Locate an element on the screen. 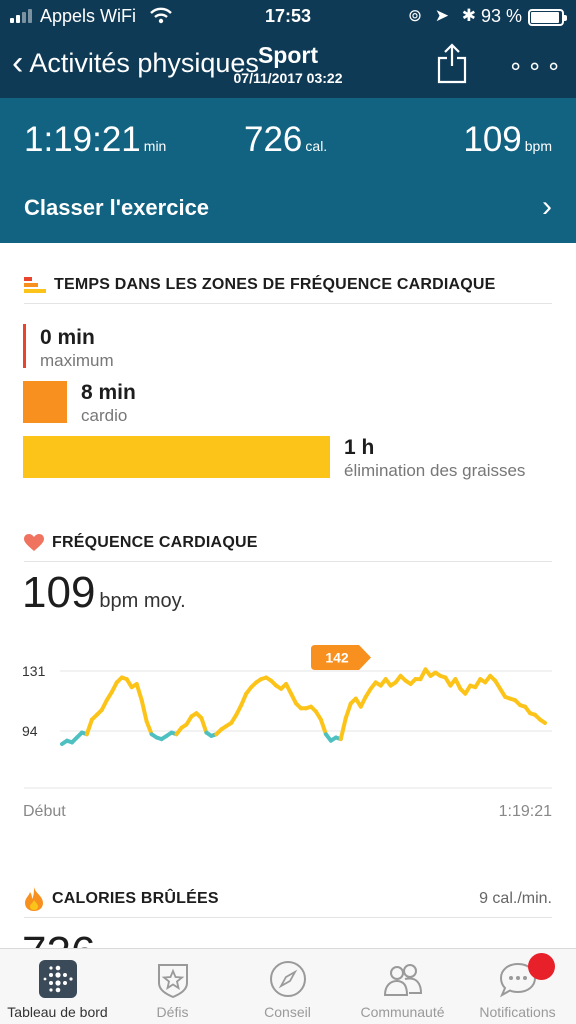 The image size is (576, 1024). zone-bar-cardio is located at coordinates (45, 402).